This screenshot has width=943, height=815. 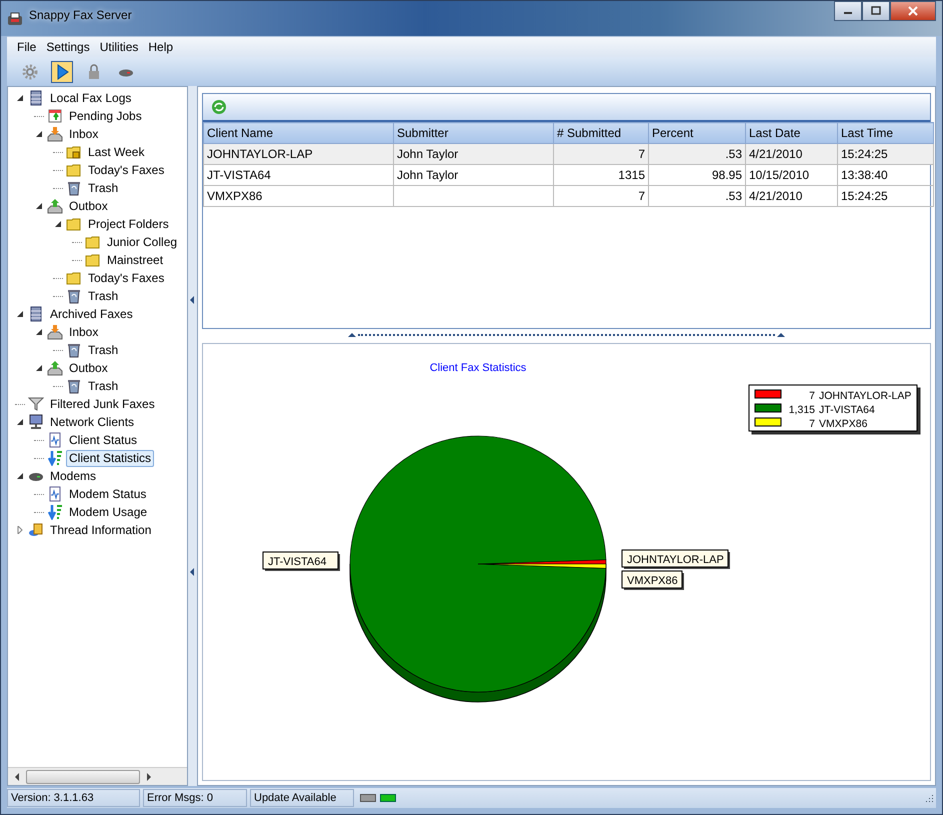 I want to click on tree-item: Project Folders, so click(x=128, y=224).